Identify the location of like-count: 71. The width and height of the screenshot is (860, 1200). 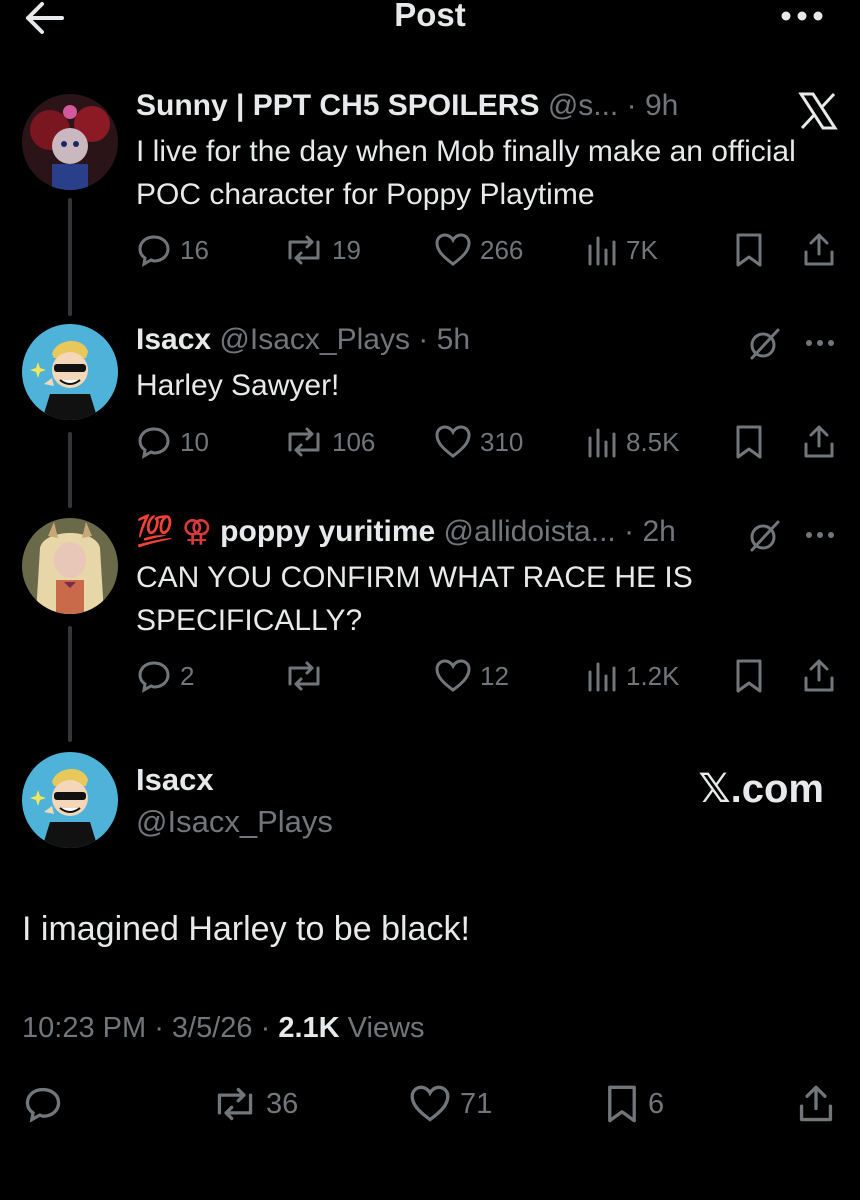
(476, 1103).